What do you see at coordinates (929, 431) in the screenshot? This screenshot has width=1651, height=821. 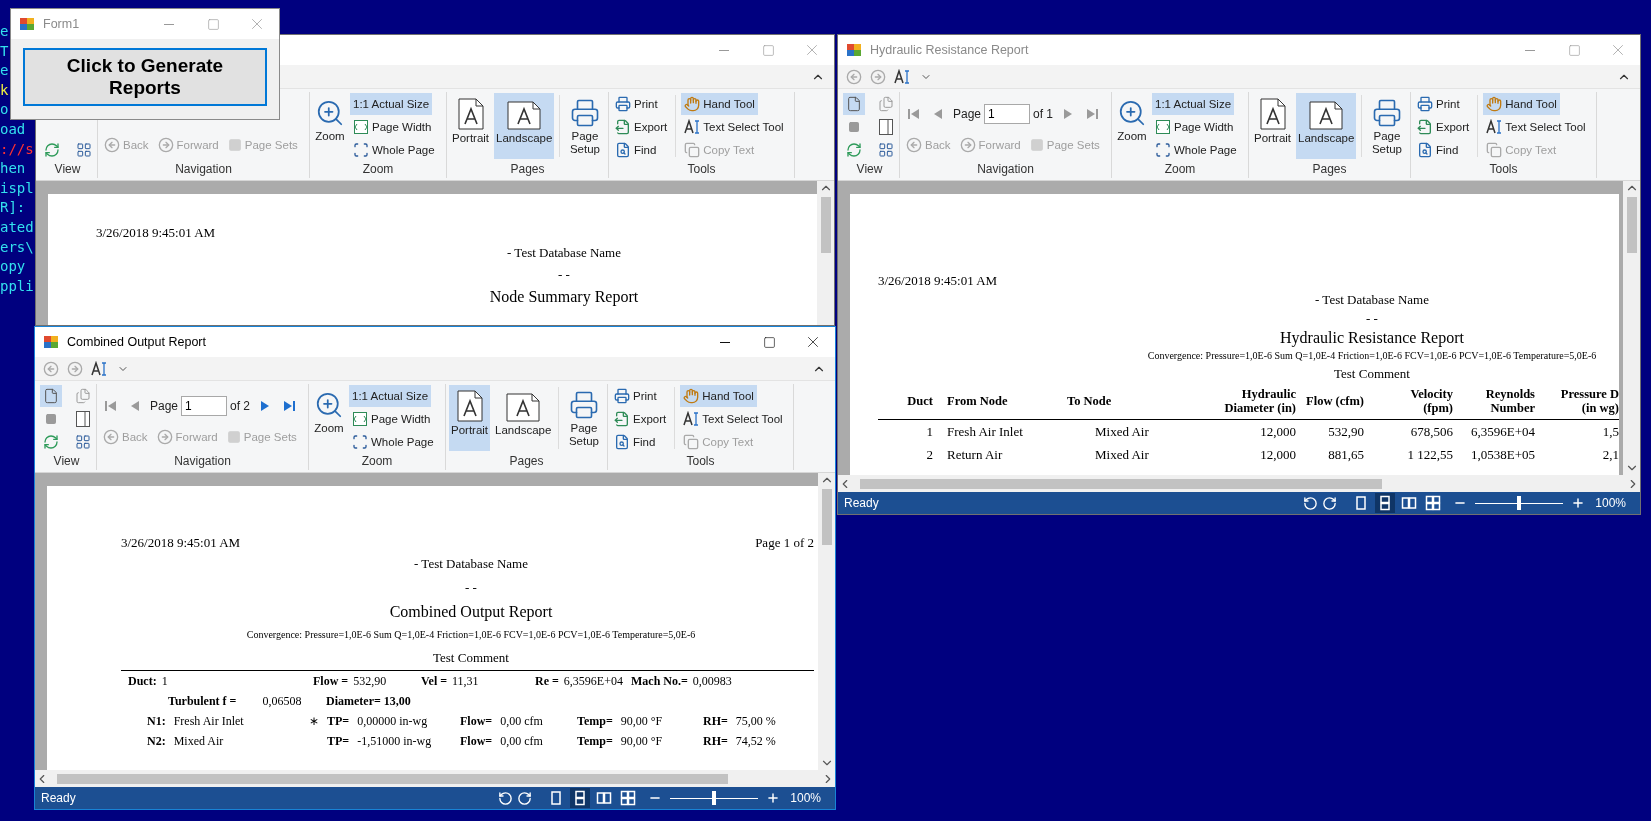 I see `table-cell: 1` at bounding box center [929, 431].